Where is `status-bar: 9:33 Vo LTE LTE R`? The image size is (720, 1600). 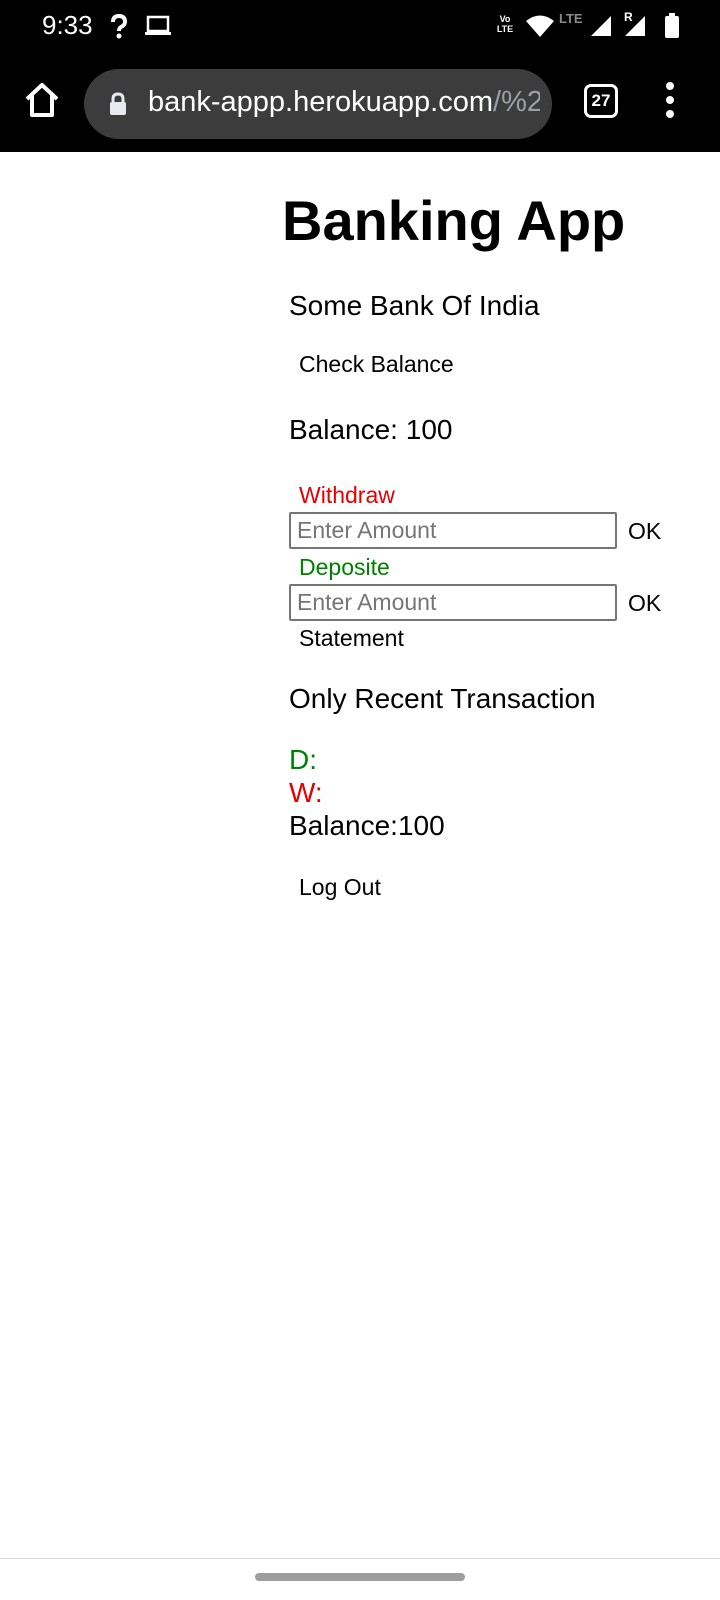
status-bar: 9:33 Vo LTE LTE R is located at coordinates (360, 27).